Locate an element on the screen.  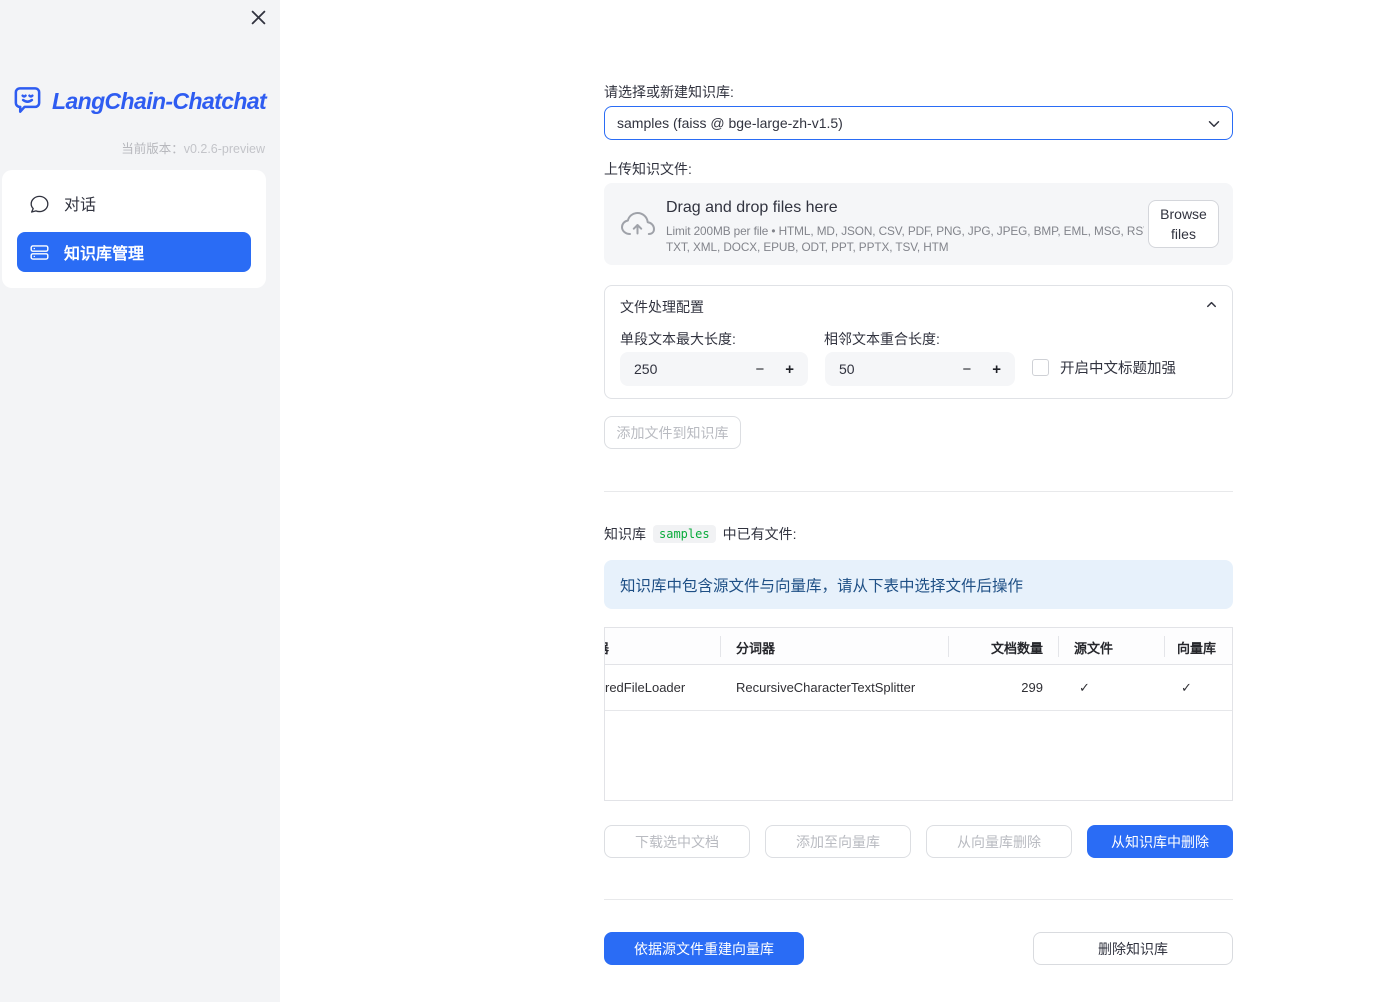
col-header-loader: 器 is located at coordinates (607, 647).